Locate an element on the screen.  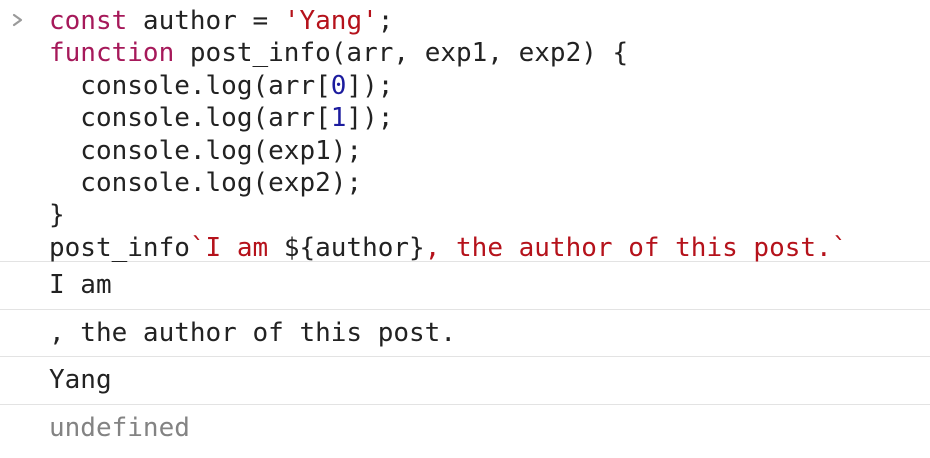
code-text: post_info(arr, exp1, exp2) { is located at coordinates (401, 53).